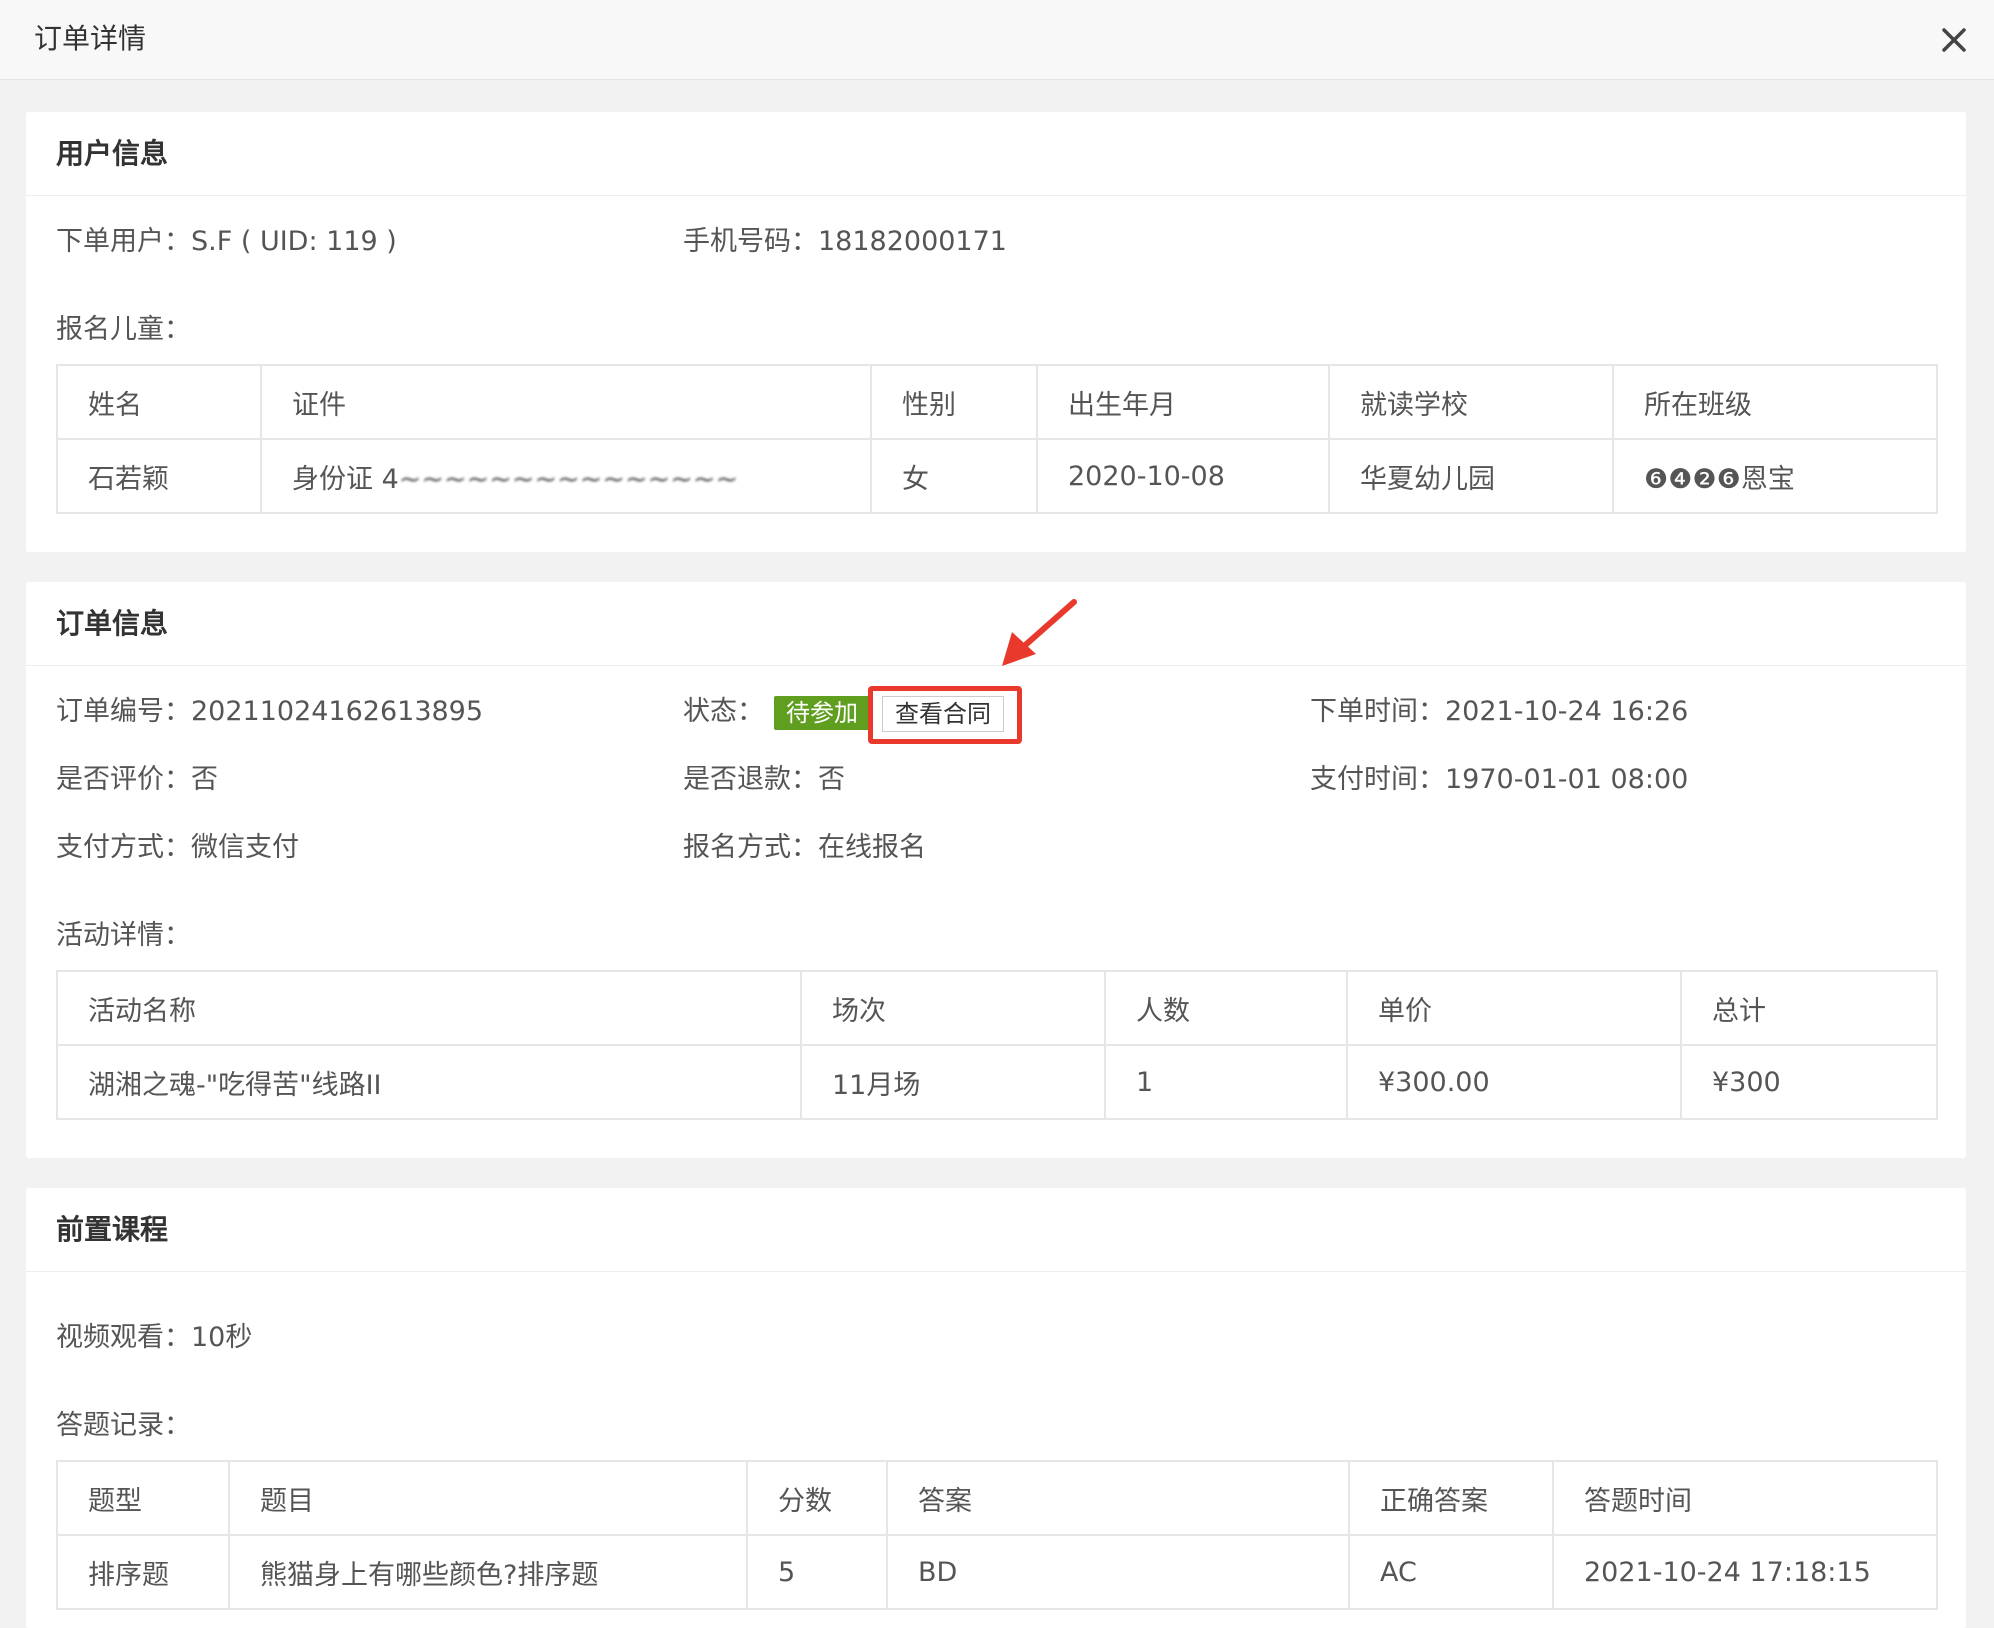 This screenshot has width=1994, height=1628. I want to click on pay-time-label: 支付时间：, so click(1377, 779).